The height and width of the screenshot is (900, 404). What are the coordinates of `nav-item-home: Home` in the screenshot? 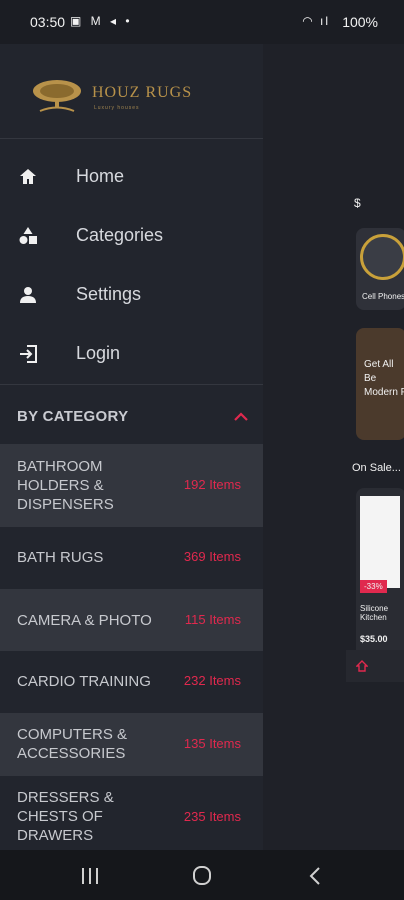 It's located at (131, 176).